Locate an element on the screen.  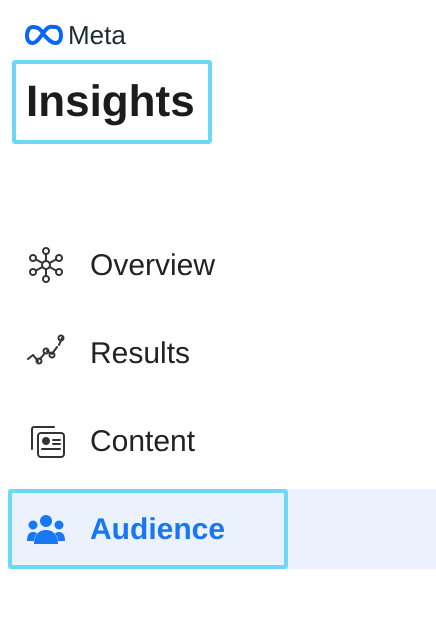
infinity-logo-icon is located at coordinates (44, 35).